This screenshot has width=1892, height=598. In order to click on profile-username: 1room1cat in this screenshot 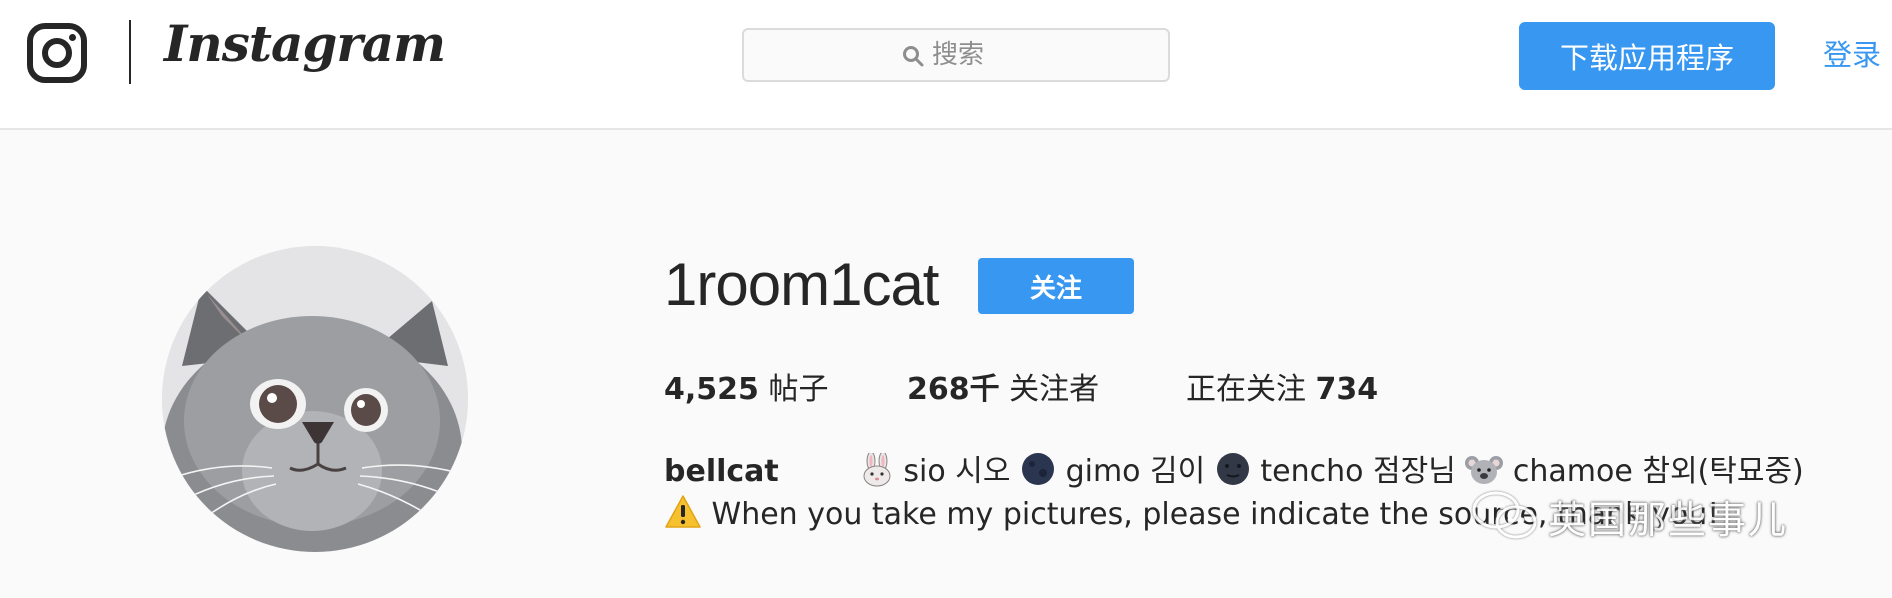, I will do `click(801, 284)`.